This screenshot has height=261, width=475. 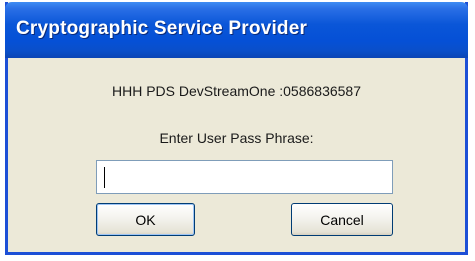 I want to click on ok-button: OK, so click(x=145, y=219).